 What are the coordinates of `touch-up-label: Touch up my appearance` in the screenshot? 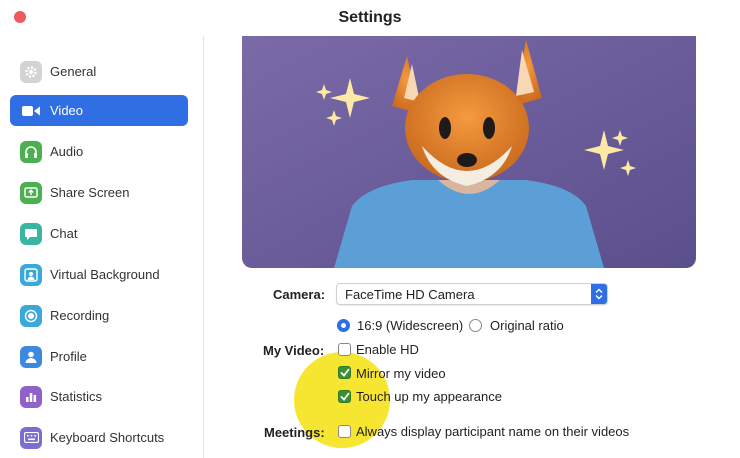 It's located at (429, 396).